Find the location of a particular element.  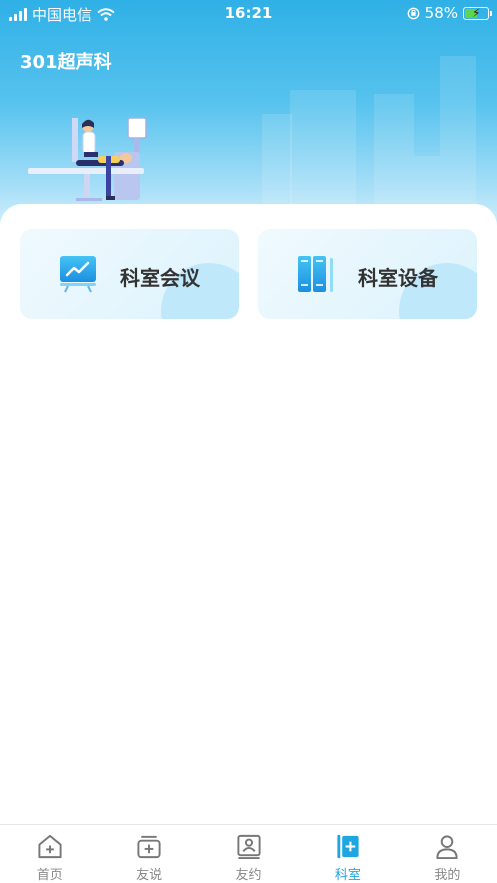

tab-label: 我的 is located at coordinates (447, 875).